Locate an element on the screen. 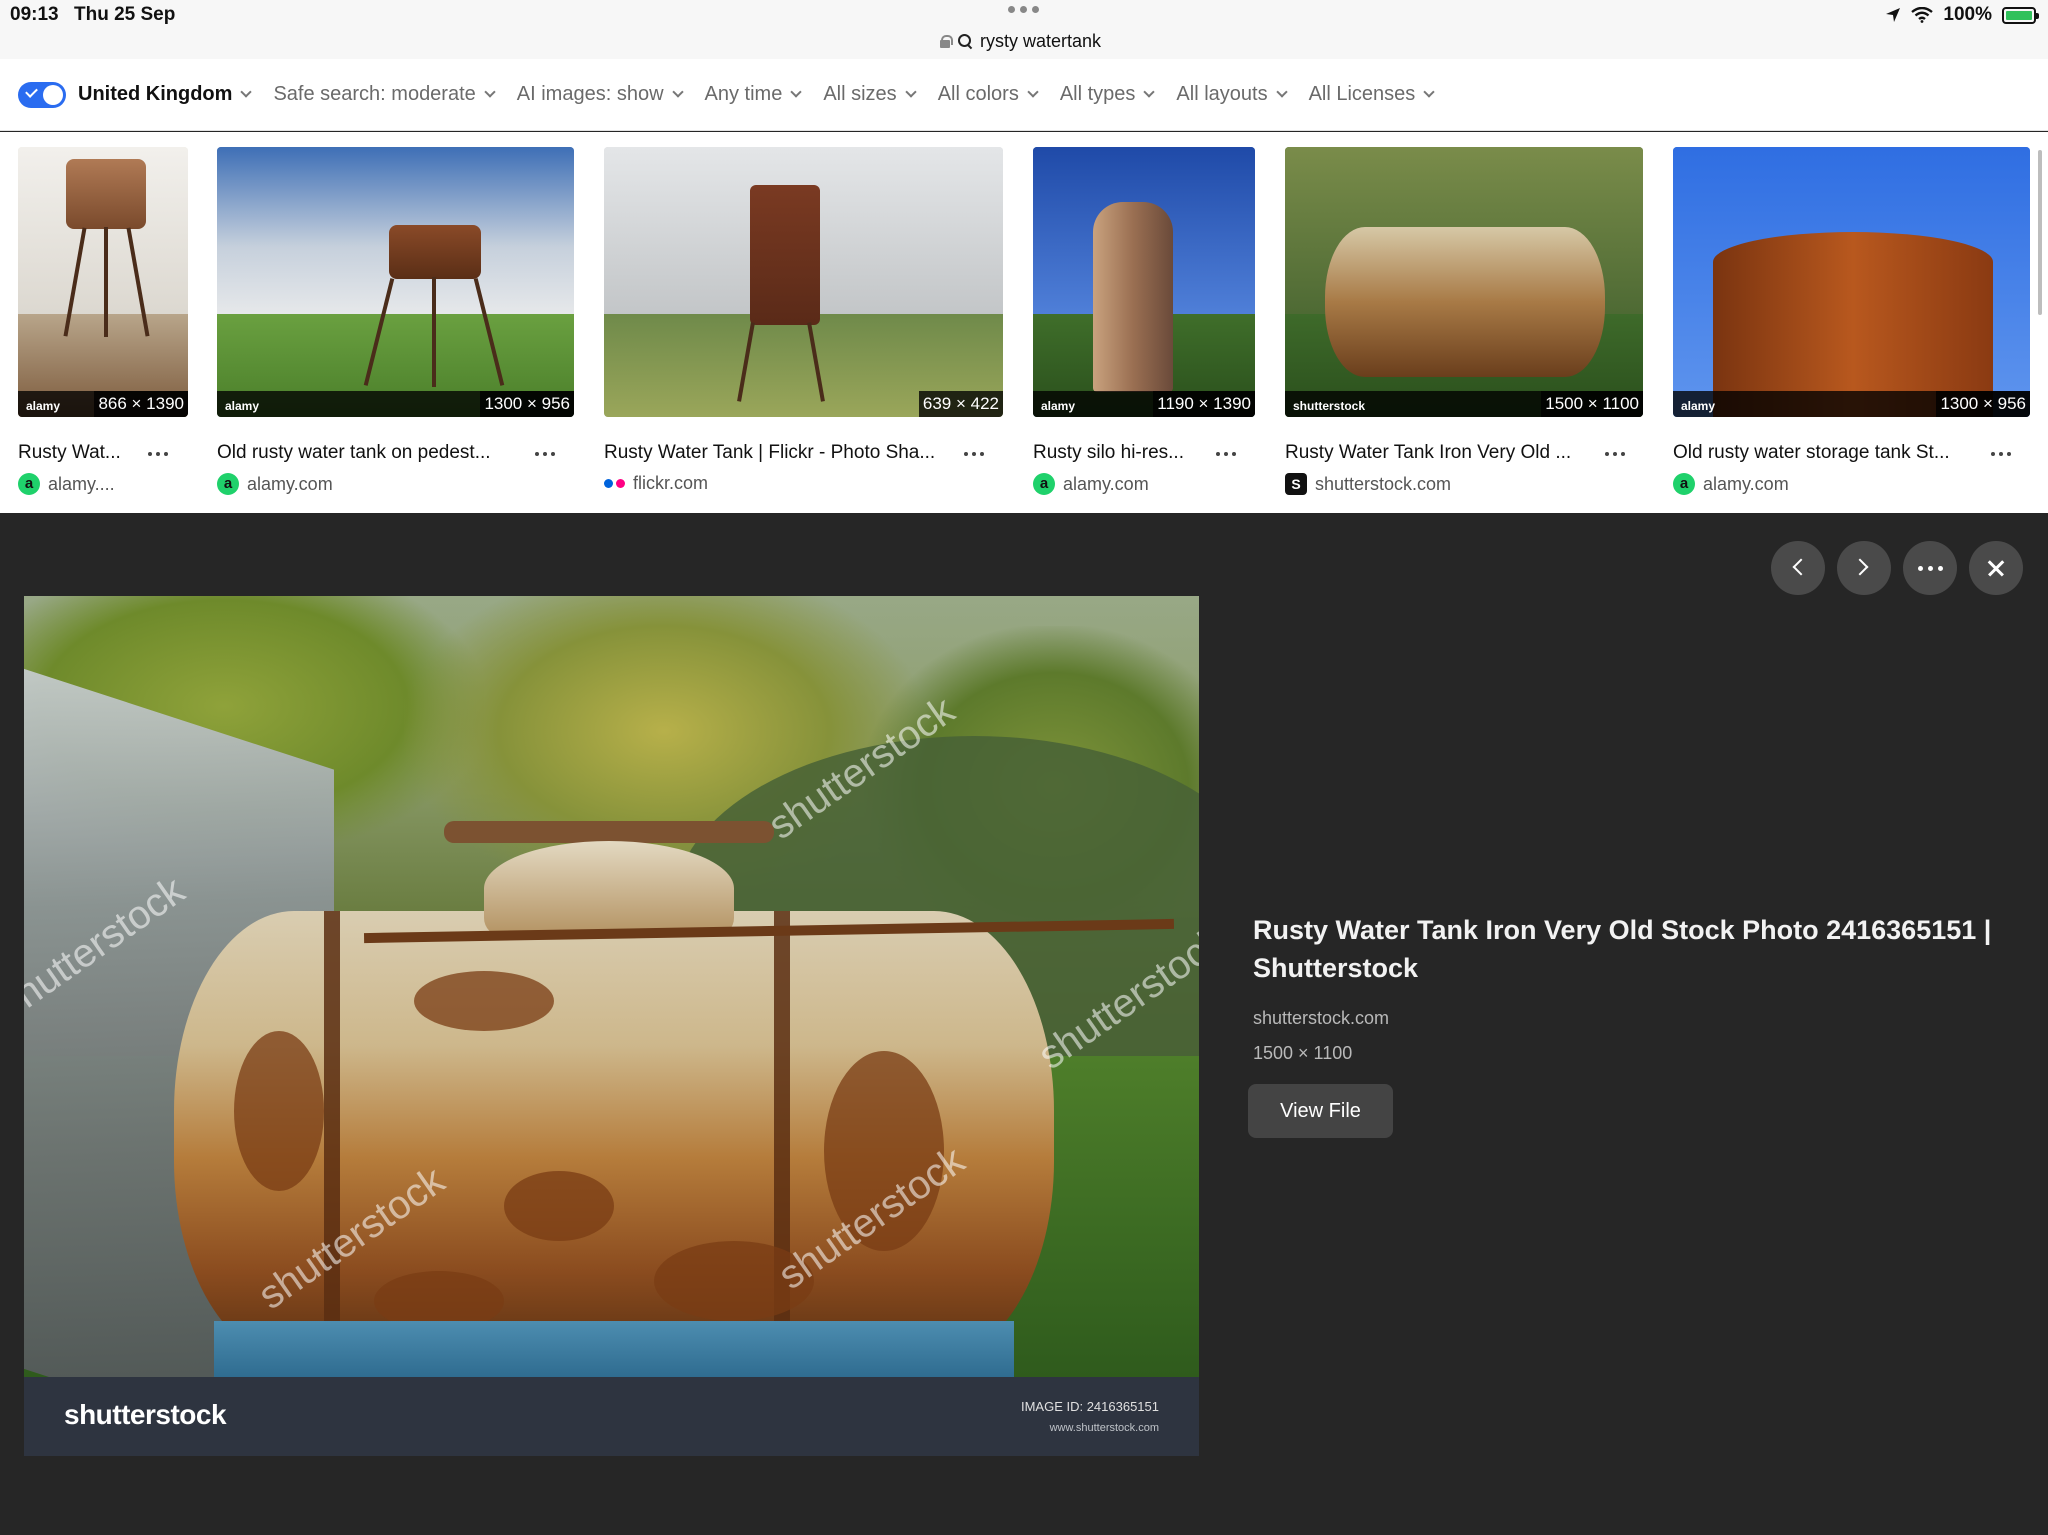  next-button is located at coordinates (1864, 568).